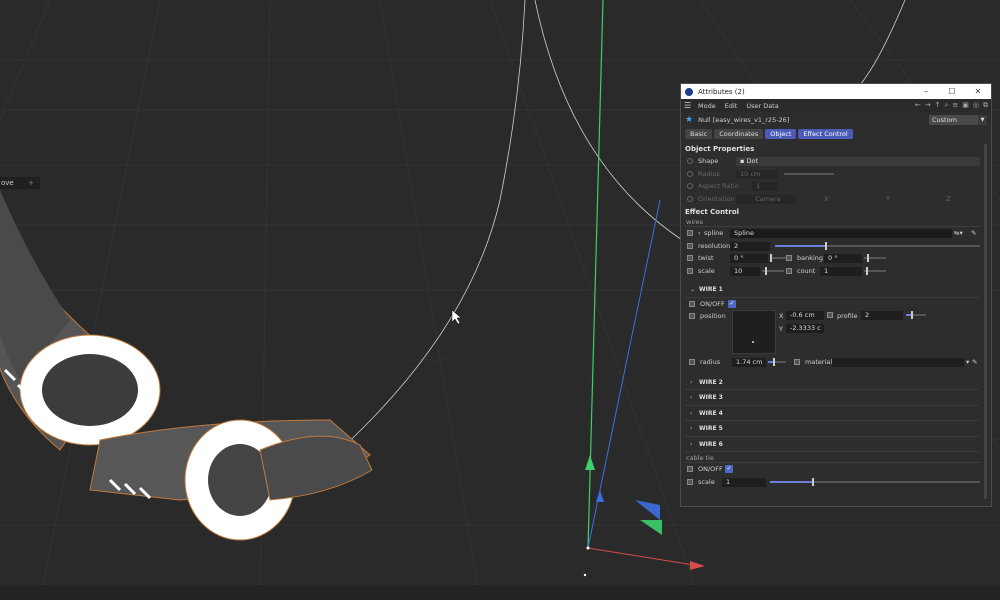 The height and width of the screenshot is (600, 1000). I want to click on wire1-header: ⌄ WIRE 1, so click(832, 290).